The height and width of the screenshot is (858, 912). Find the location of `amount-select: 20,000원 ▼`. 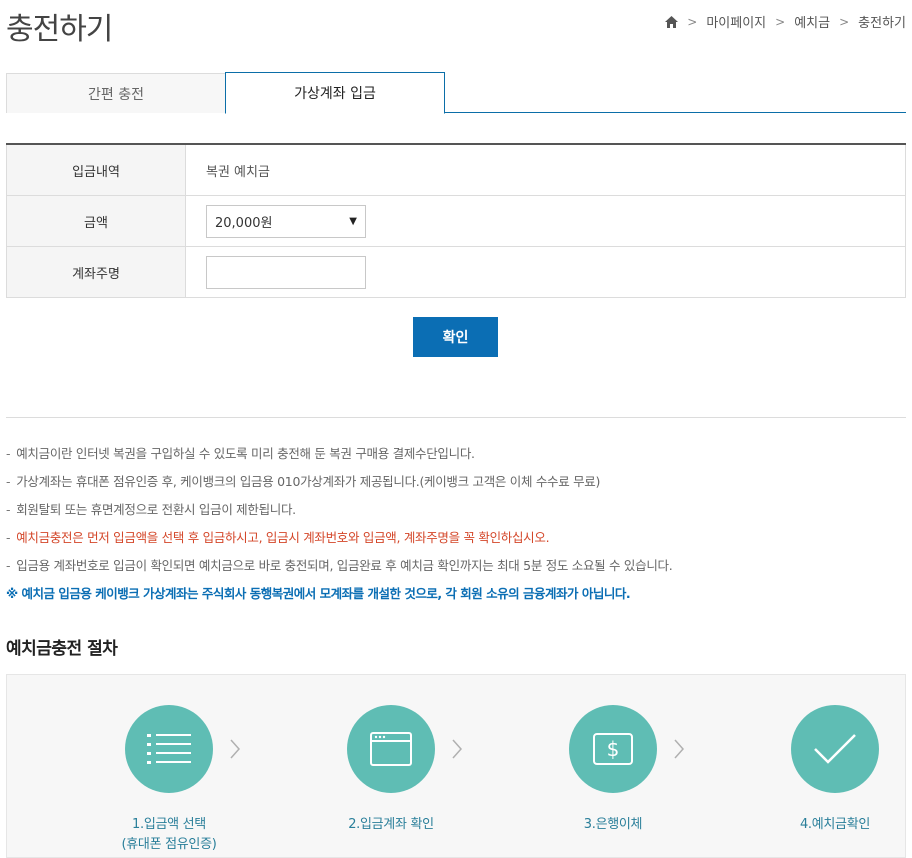

amount-select: 20,000원 ▼ is located at coordinates (286, 221).